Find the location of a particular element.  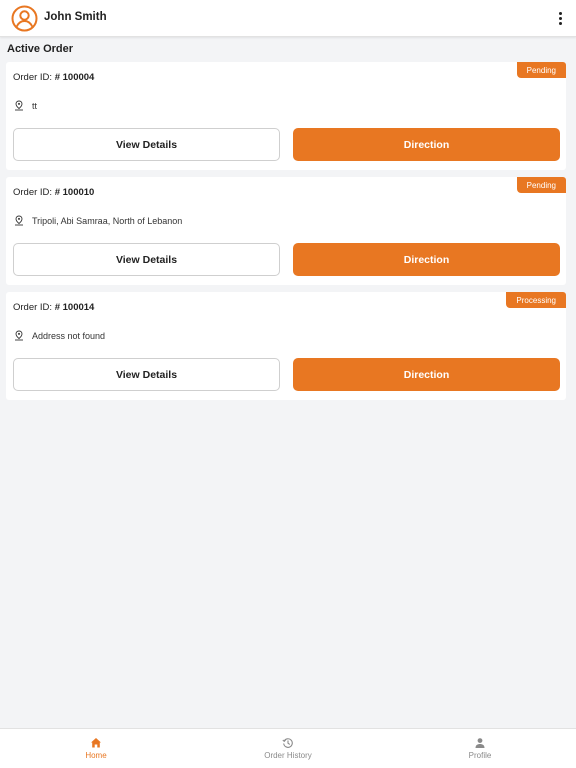

order-address: tt is located at coordinates (25, 105).